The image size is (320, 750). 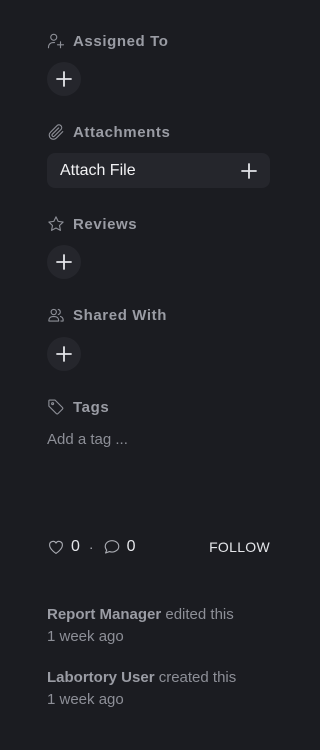 I want to click on assigned-to-header: Assigned To, so click(x=108, y=41).